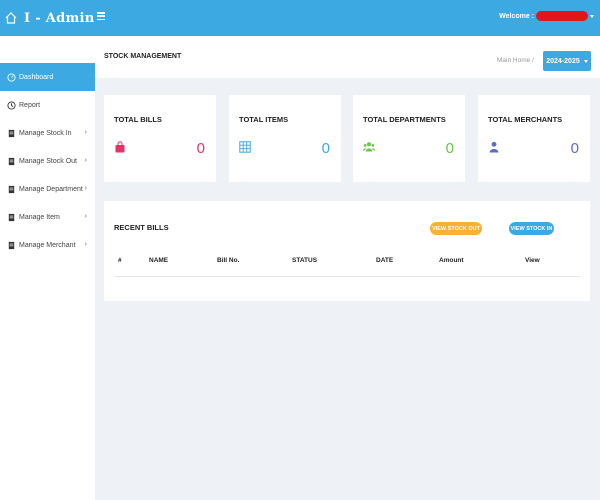  What do you see at coordinates (451, 260) in the screenshot?
I see `column-header: Amount` at bounding box center [451, 260].